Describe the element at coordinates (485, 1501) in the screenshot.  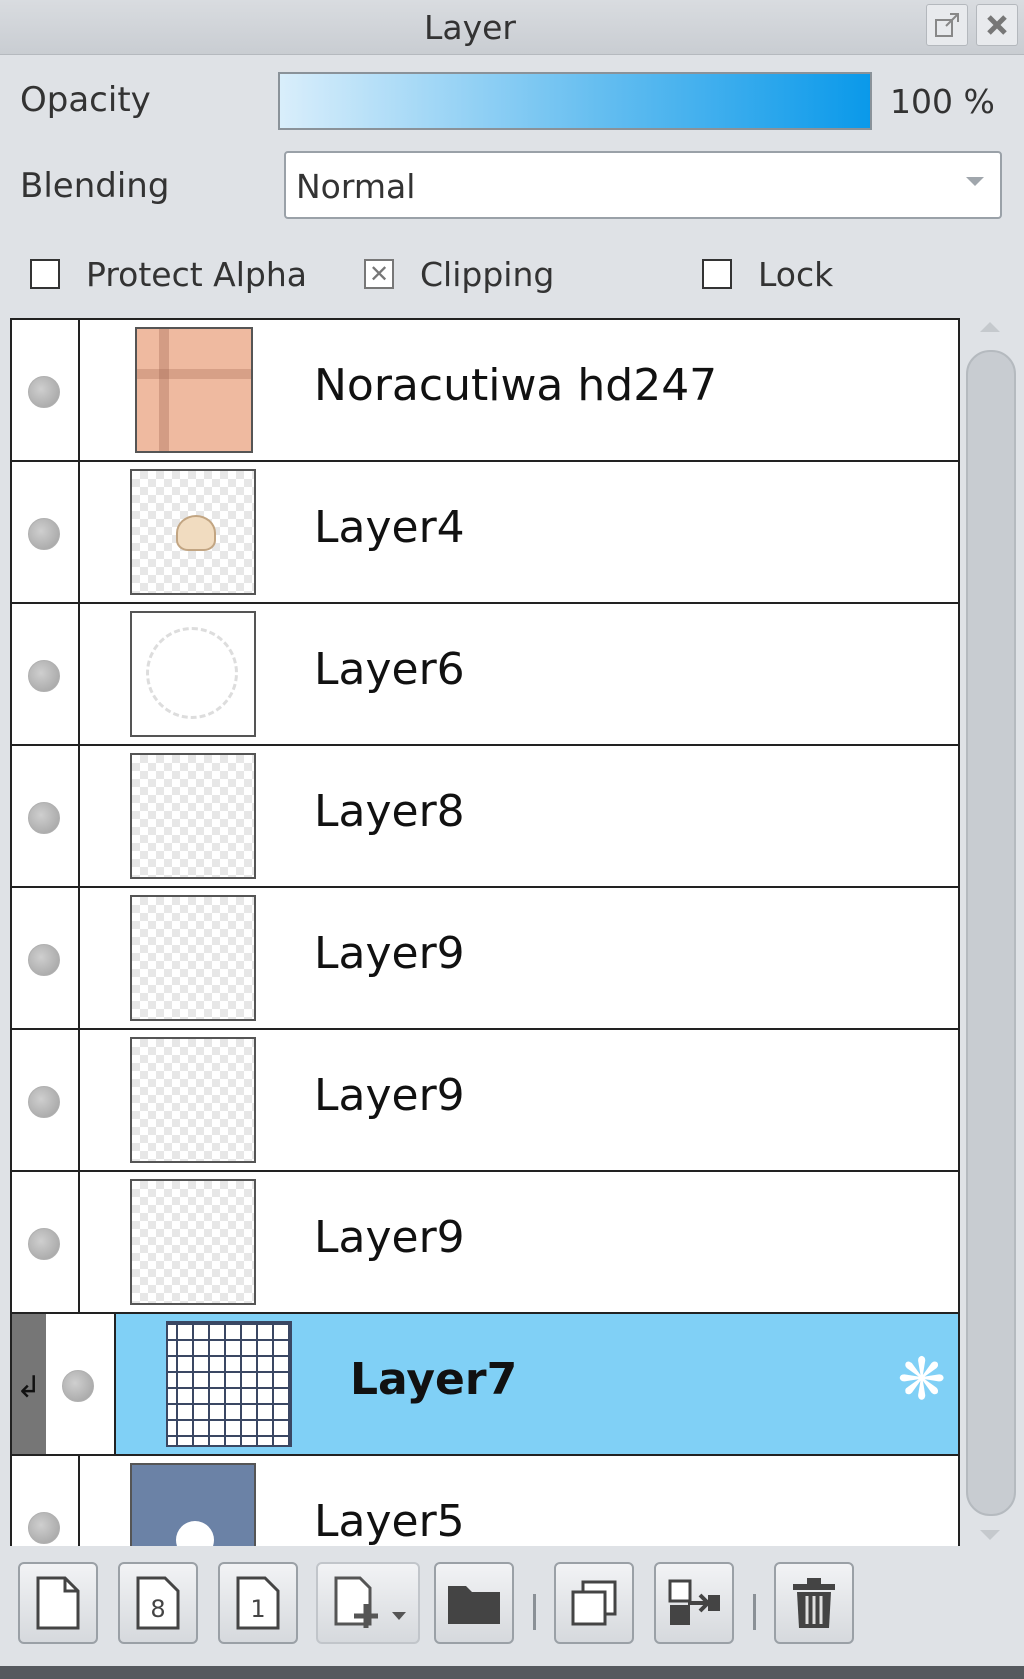
I see `layer-row: Layer5` at that location.